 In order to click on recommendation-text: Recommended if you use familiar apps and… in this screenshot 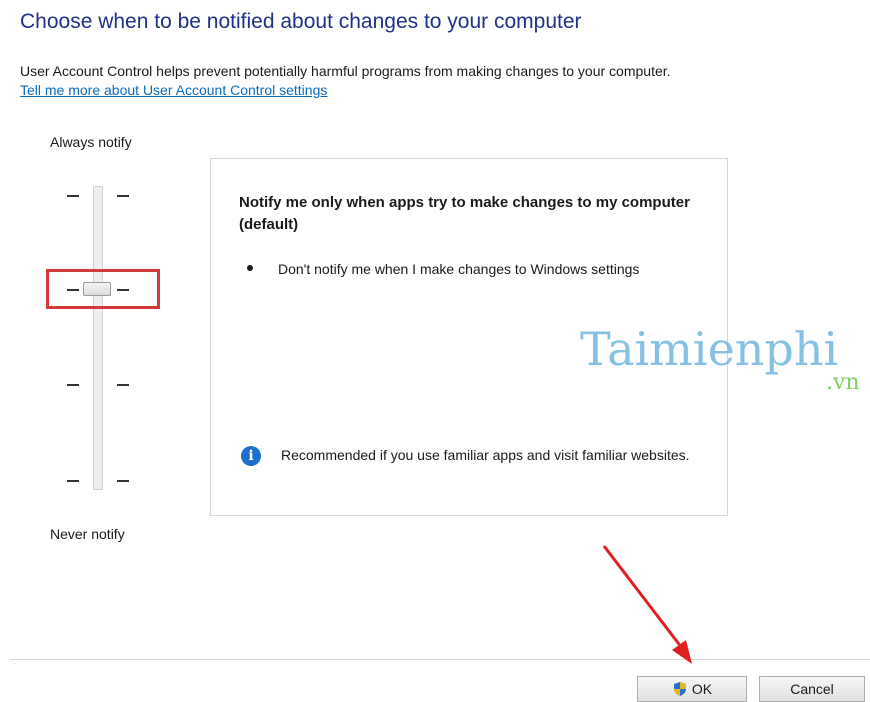, I will do `click(485, 455)`.